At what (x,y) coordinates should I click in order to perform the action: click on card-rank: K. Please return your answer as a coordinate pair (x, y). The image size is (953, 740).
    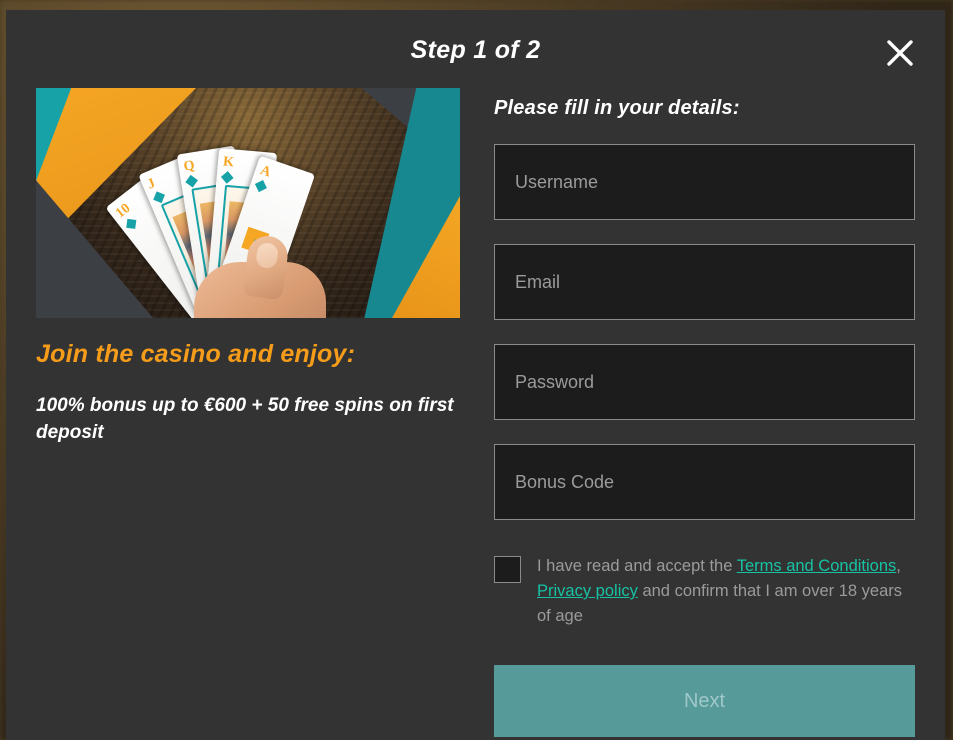
    Looking at the image, I should click on (228, 162).